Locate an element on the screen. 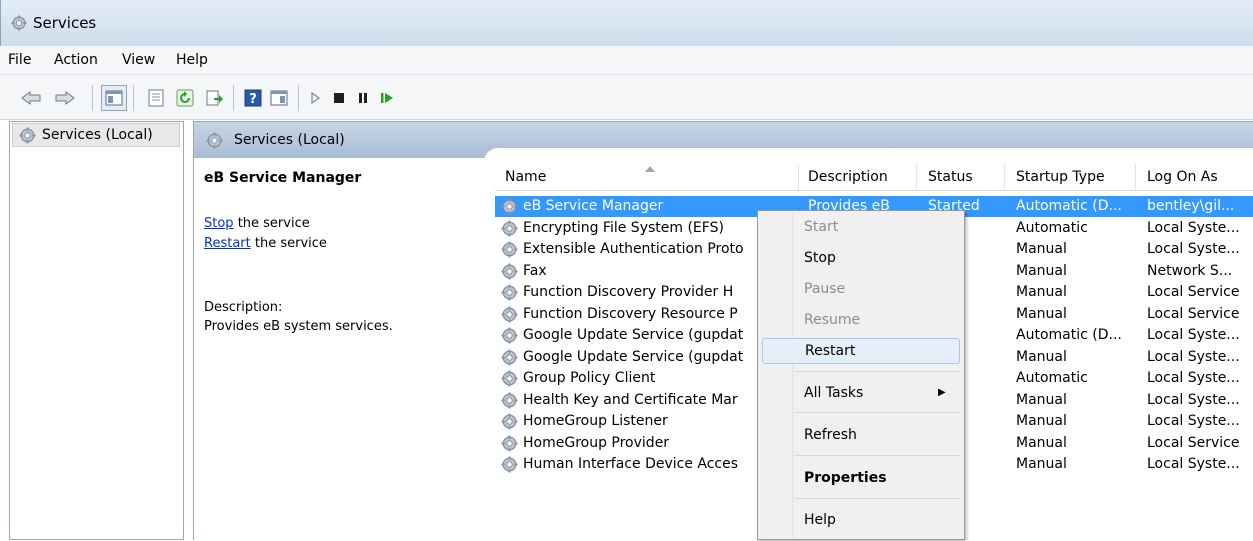  column-header-startup-type: Startup Type is located at coordinates (1060, 177).